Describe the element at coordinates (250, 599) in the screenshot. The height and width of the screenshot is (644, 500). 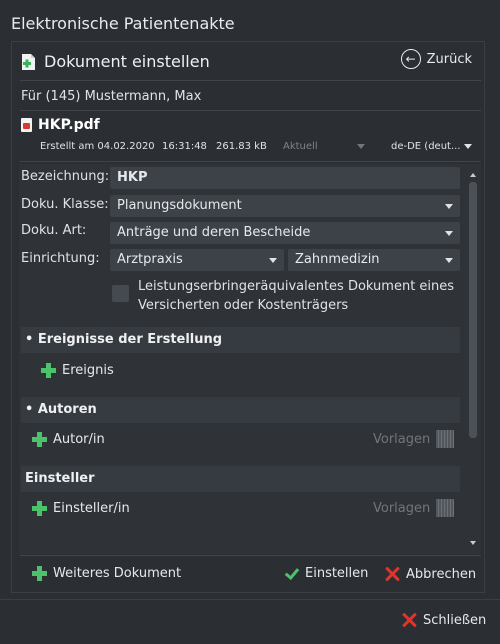
I see `footer-divider` at that location.